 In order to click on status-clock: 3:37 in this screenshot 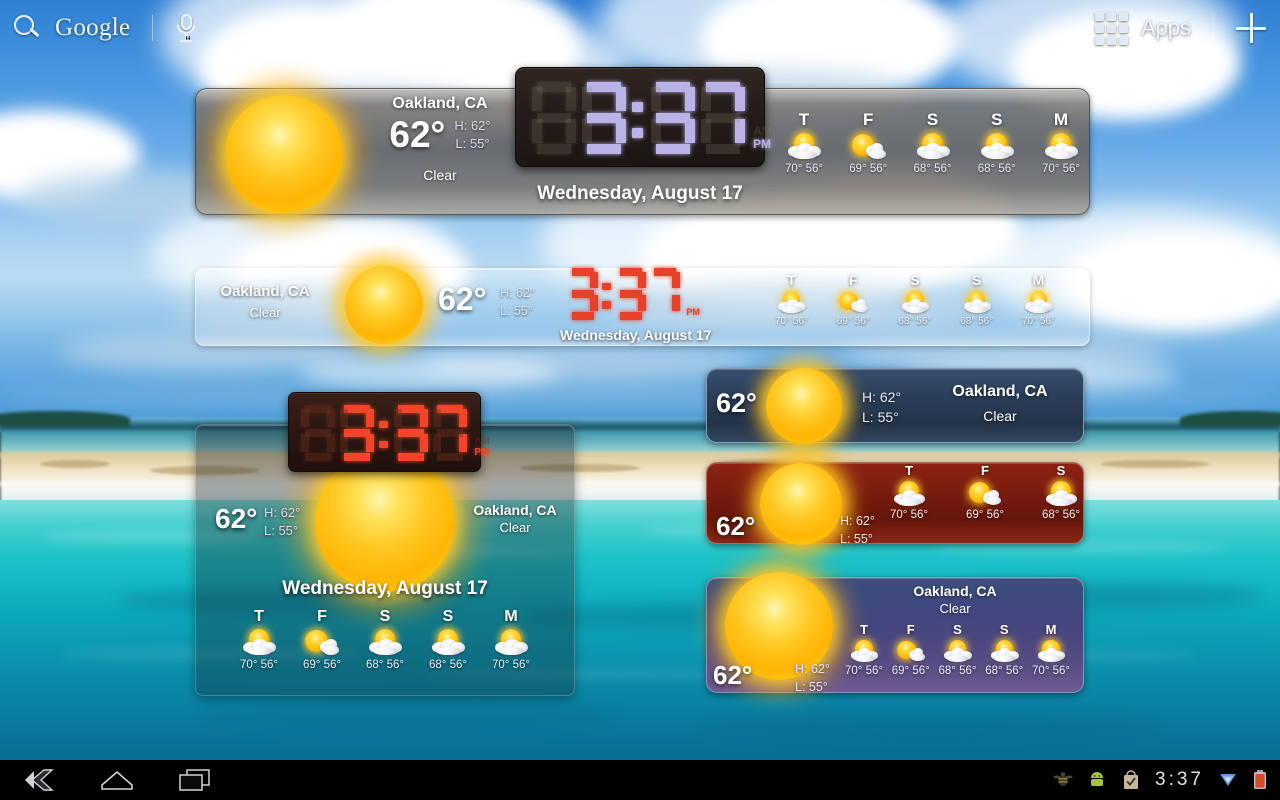, I will do `click(1179, 780)`.